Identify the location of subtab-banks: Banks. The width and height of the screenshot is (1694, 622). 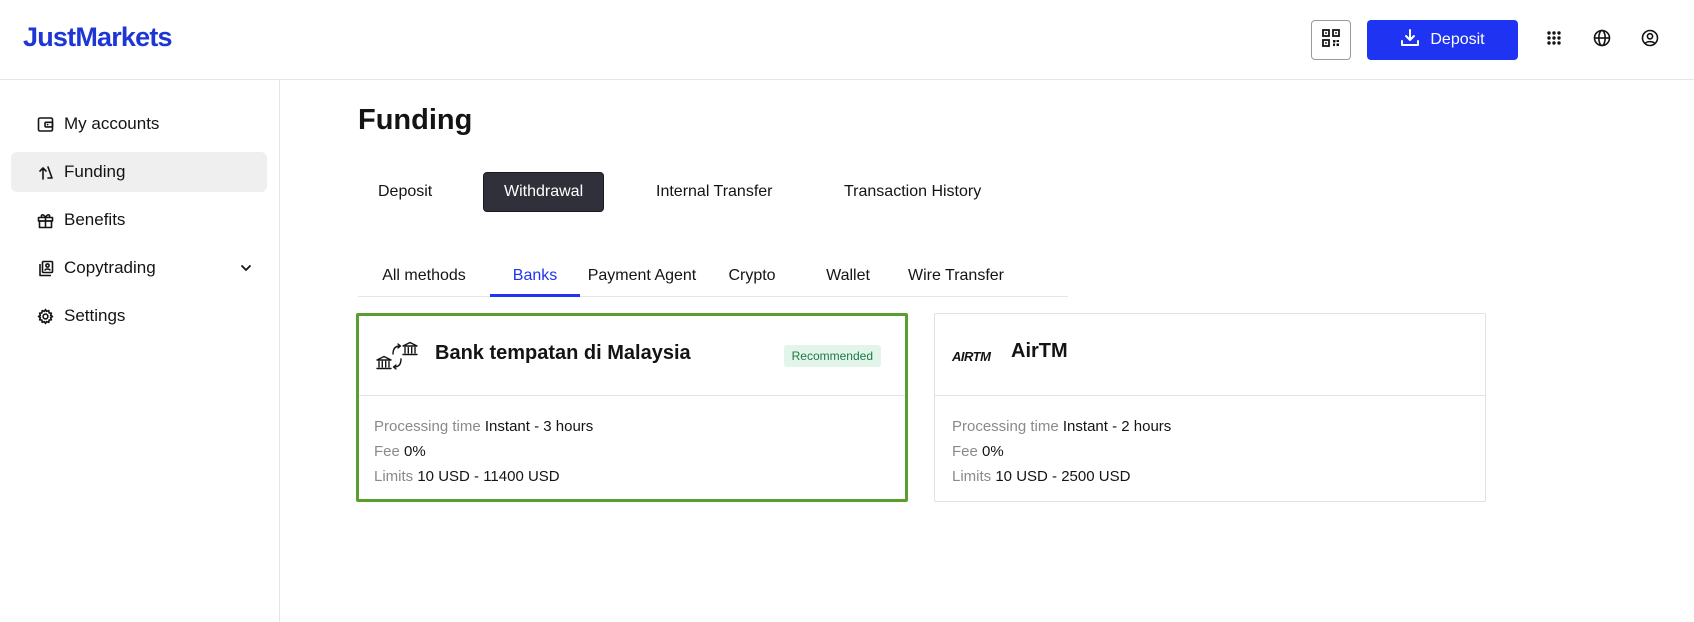
(535, 276).